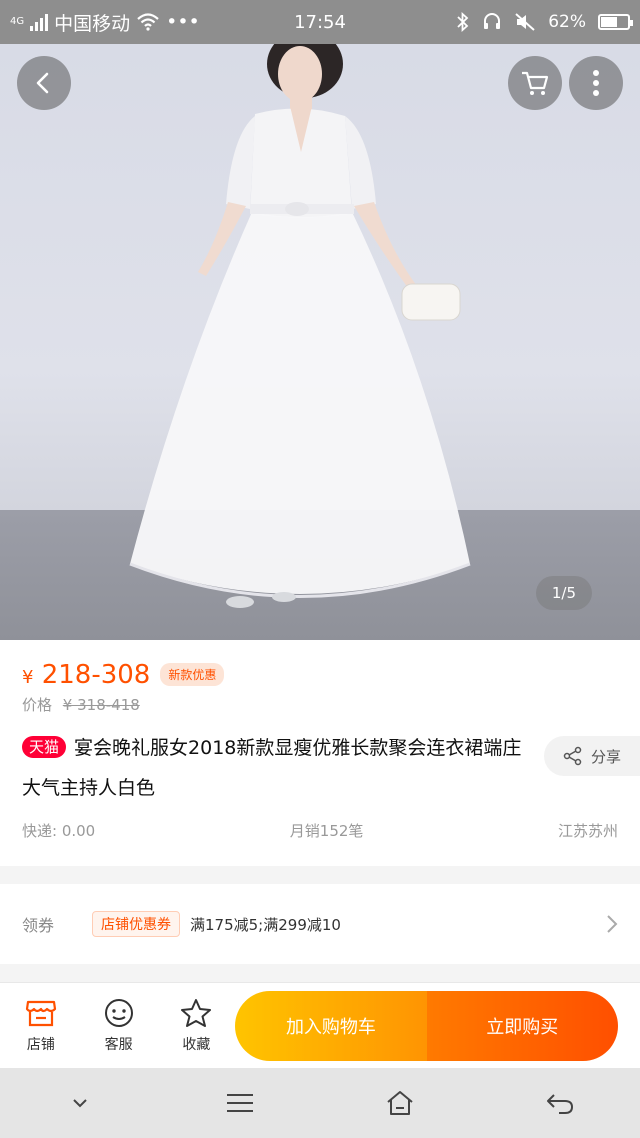 This screenshot has height=1138, width=640. I want to click on nav-home-button, so click(400, 1103).